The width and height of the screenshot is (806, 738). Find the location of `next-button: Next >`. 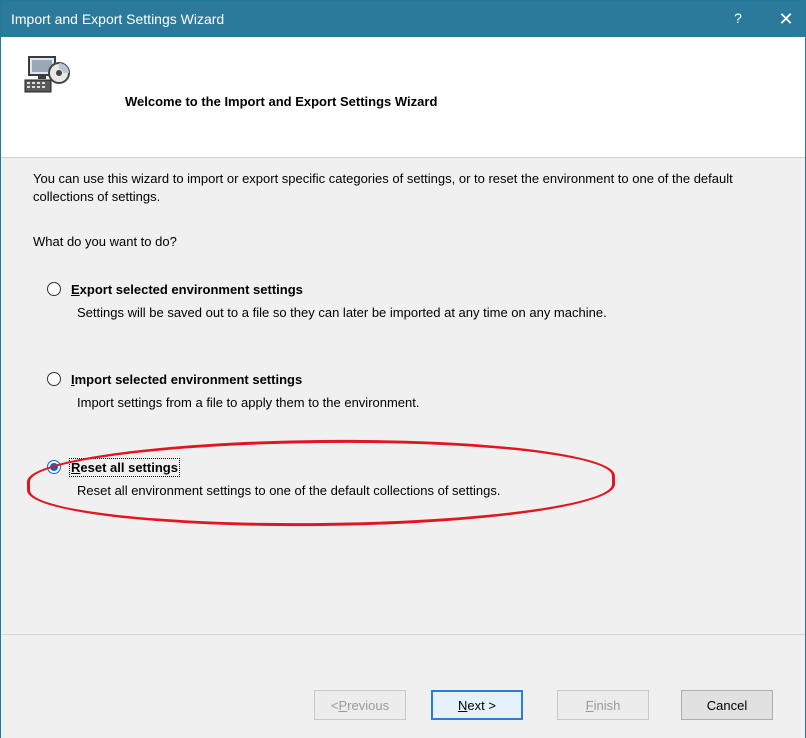

next-button: Next > is located at coordinates (477, 705).